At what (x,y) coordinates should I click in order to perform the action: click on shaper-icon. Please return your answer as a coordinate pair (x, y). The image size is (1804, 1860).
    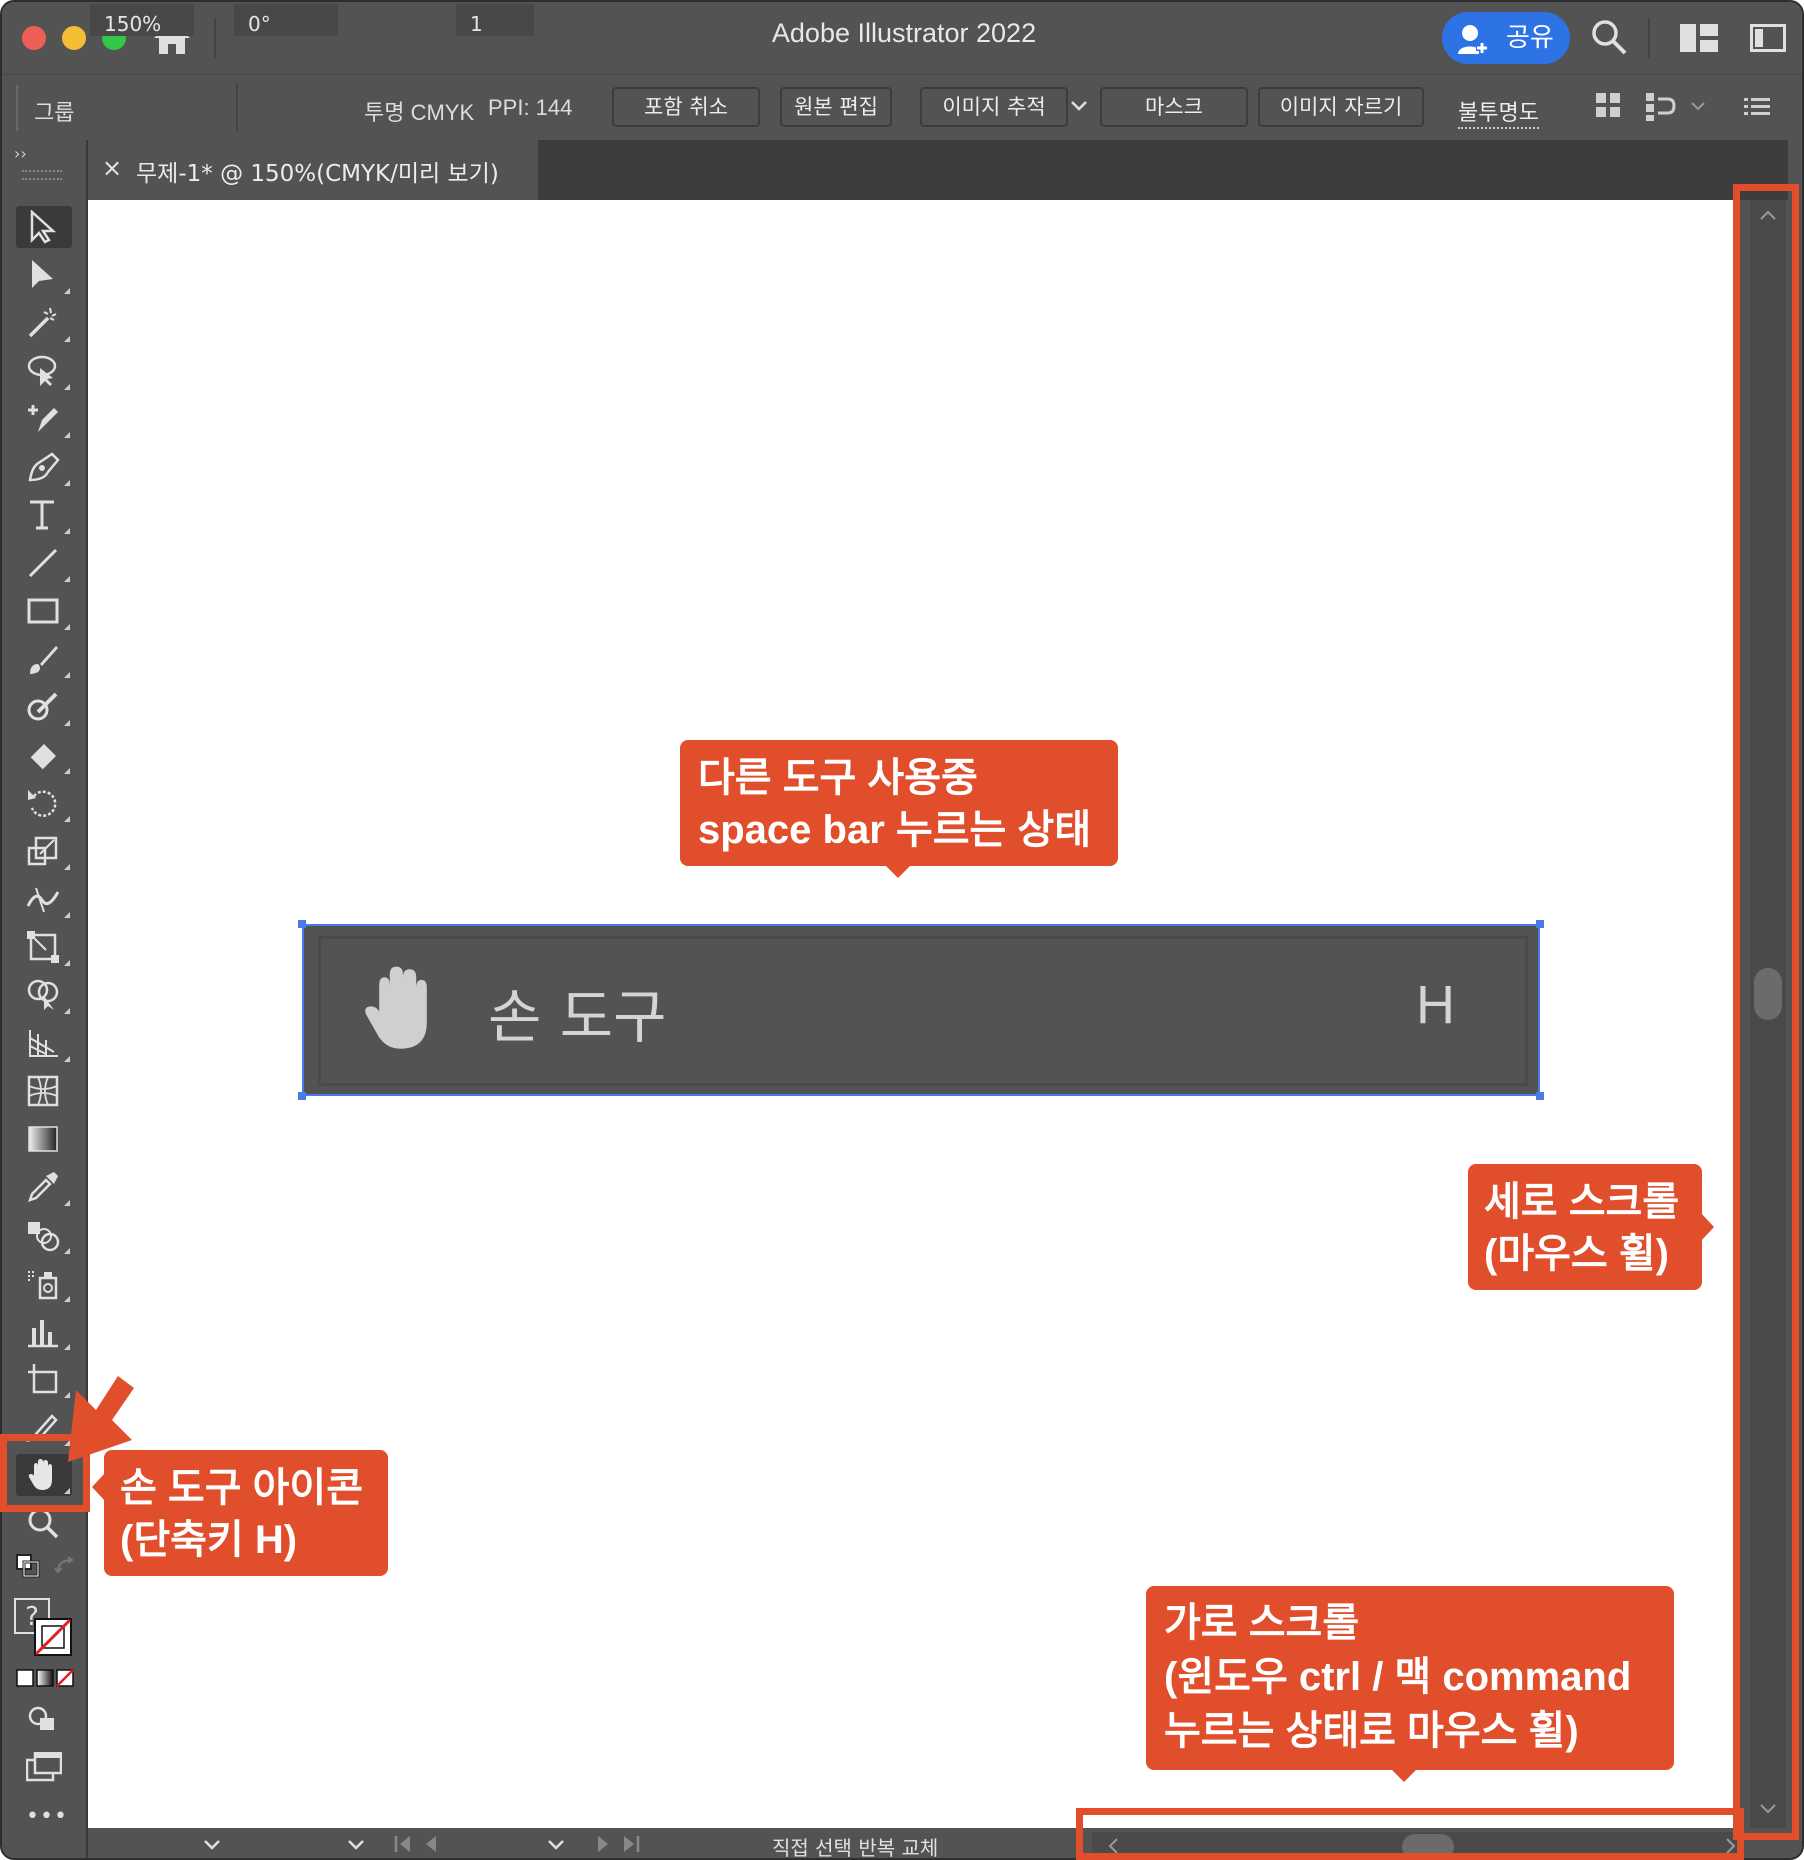
    Looking at the image, I should click on (42, 706).